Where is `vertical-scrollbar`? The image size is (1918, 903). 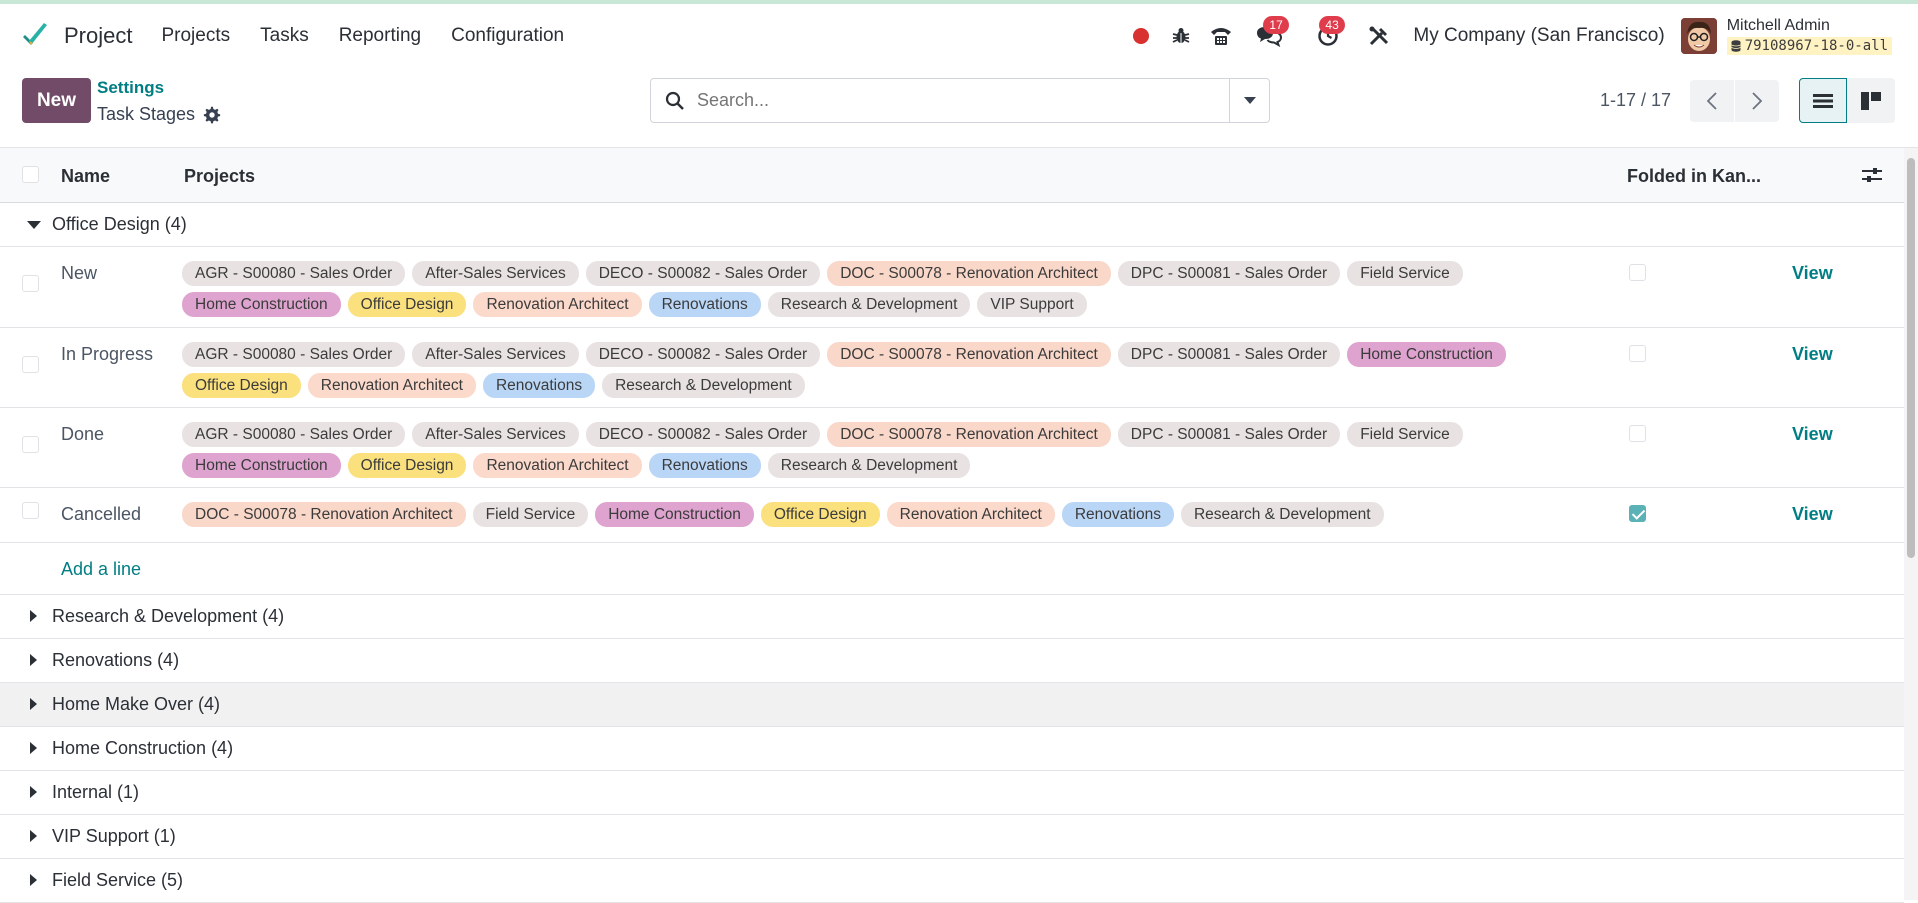
vertical-scrollbar is located at coordinates (1911, 524).